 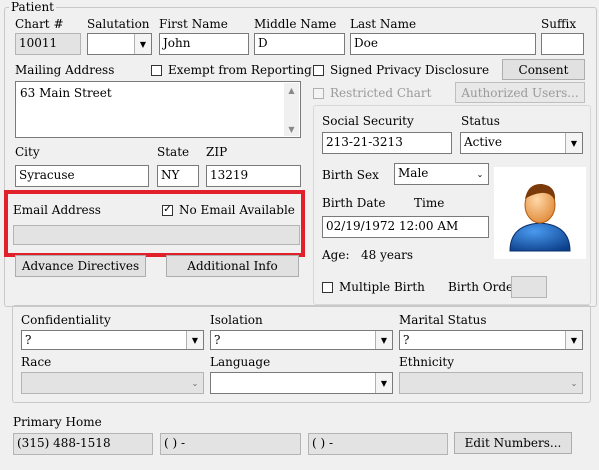 What do you see at coordinates (406, 340) in the screenshot?
I see `marital-status-value: ?` at bounding box center [406, 340].